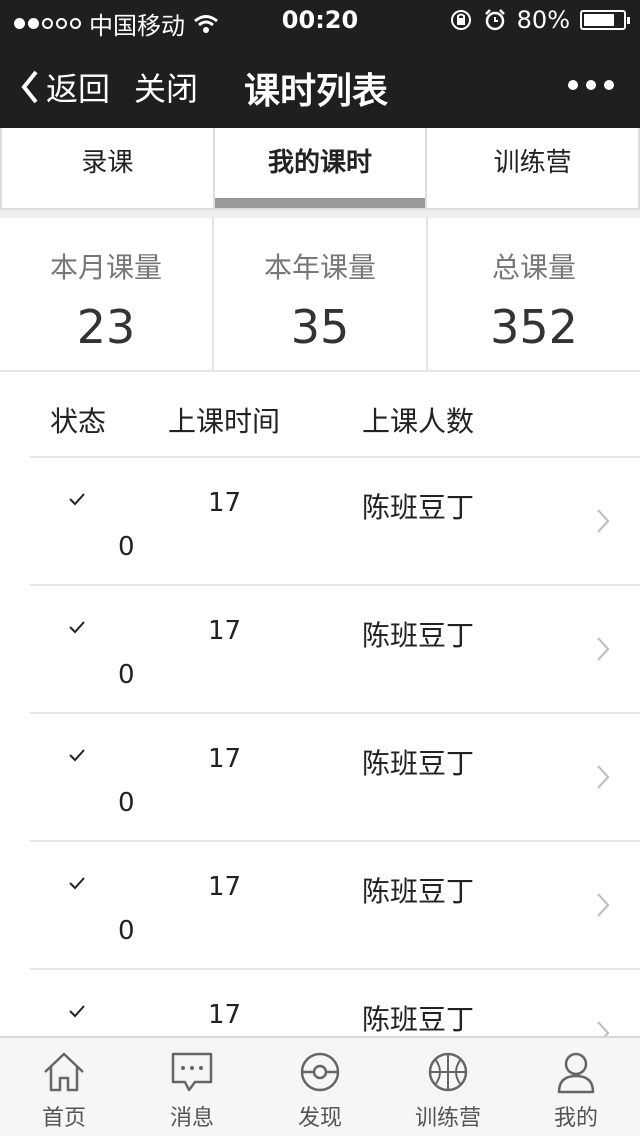  Describe the element at coordinates (166, 87) in the screenshot. I see `close-button: 关闭` at that location.